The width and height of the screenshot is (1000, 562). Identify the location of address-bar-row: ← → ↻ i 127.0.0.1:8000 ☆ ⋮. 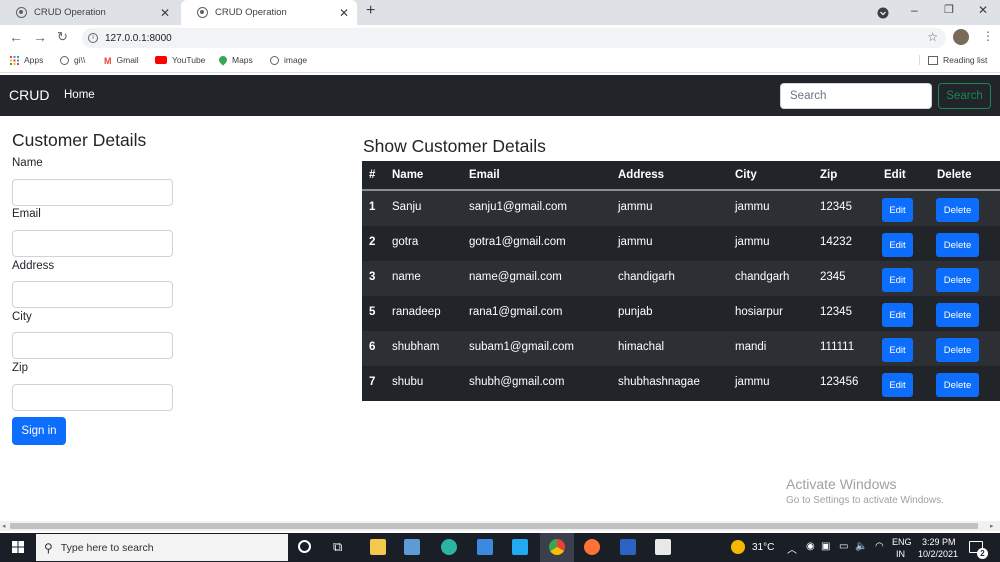
(500, 38).